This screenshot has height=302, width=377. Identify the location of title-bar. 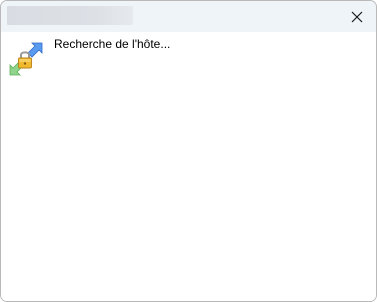
(188, 16).